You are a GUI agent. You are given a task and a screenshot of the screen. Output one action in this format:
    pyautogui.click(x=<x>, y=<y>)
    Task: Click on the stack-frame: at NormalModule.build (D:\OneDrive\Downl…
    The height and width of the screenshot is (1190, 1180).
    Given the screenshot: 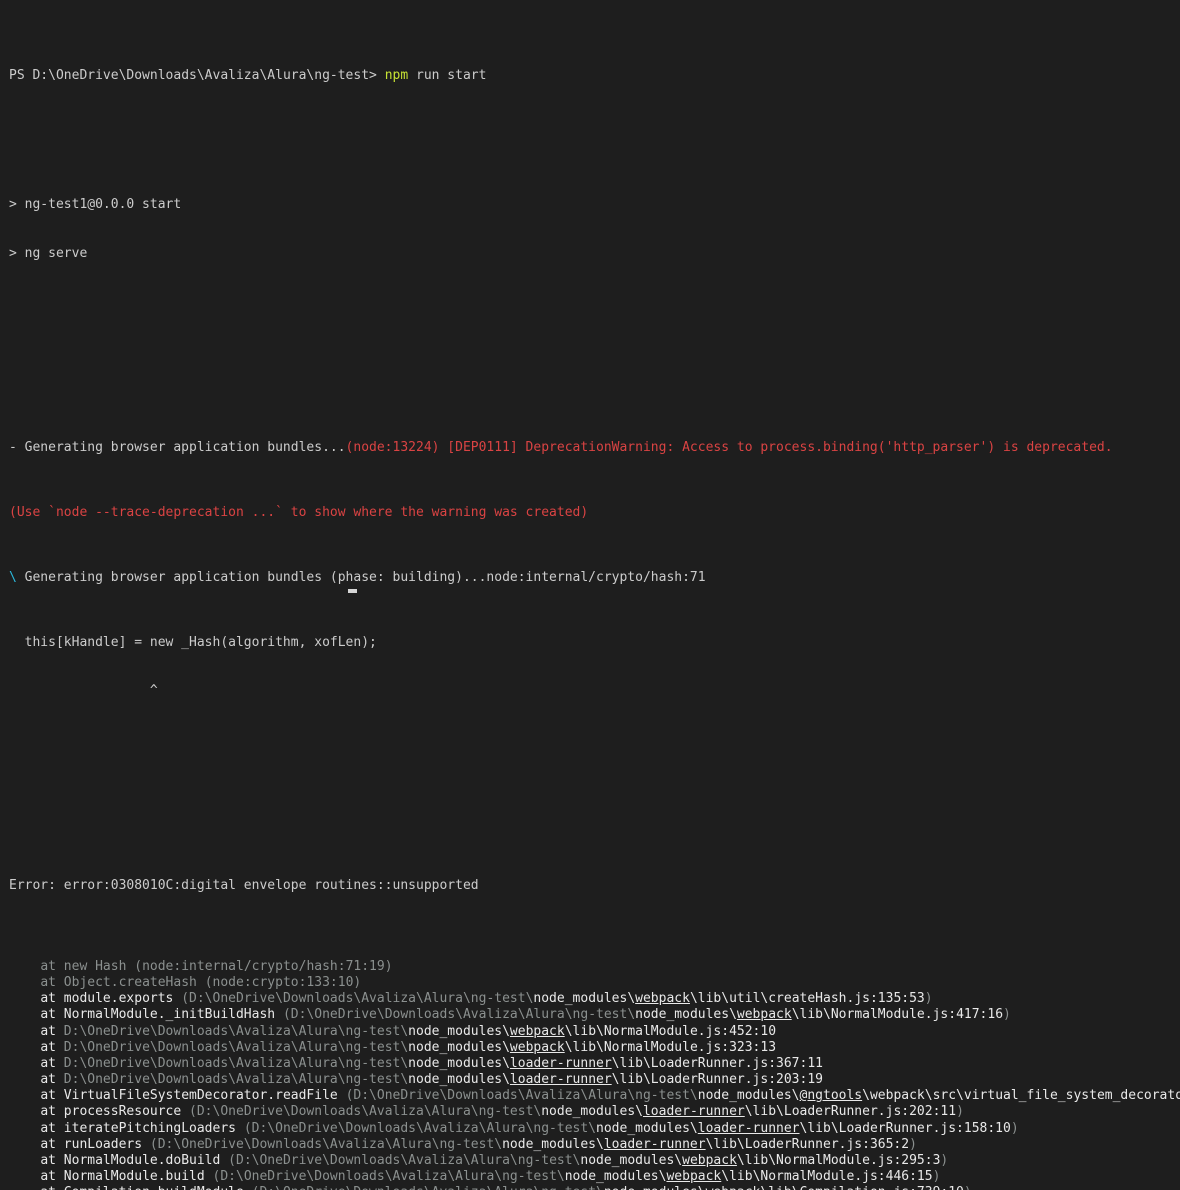 What is the action you would take?
    pyautogui.click(x=594, y=1177)
    